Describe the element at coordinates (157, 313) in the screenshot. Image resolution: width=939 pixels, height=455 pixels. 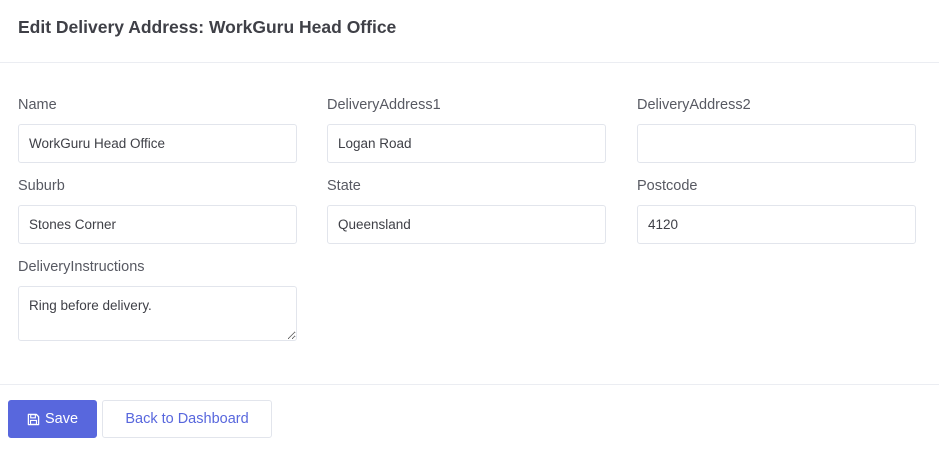
I see `instructions-textarea: Ring before delivery.` at that location.